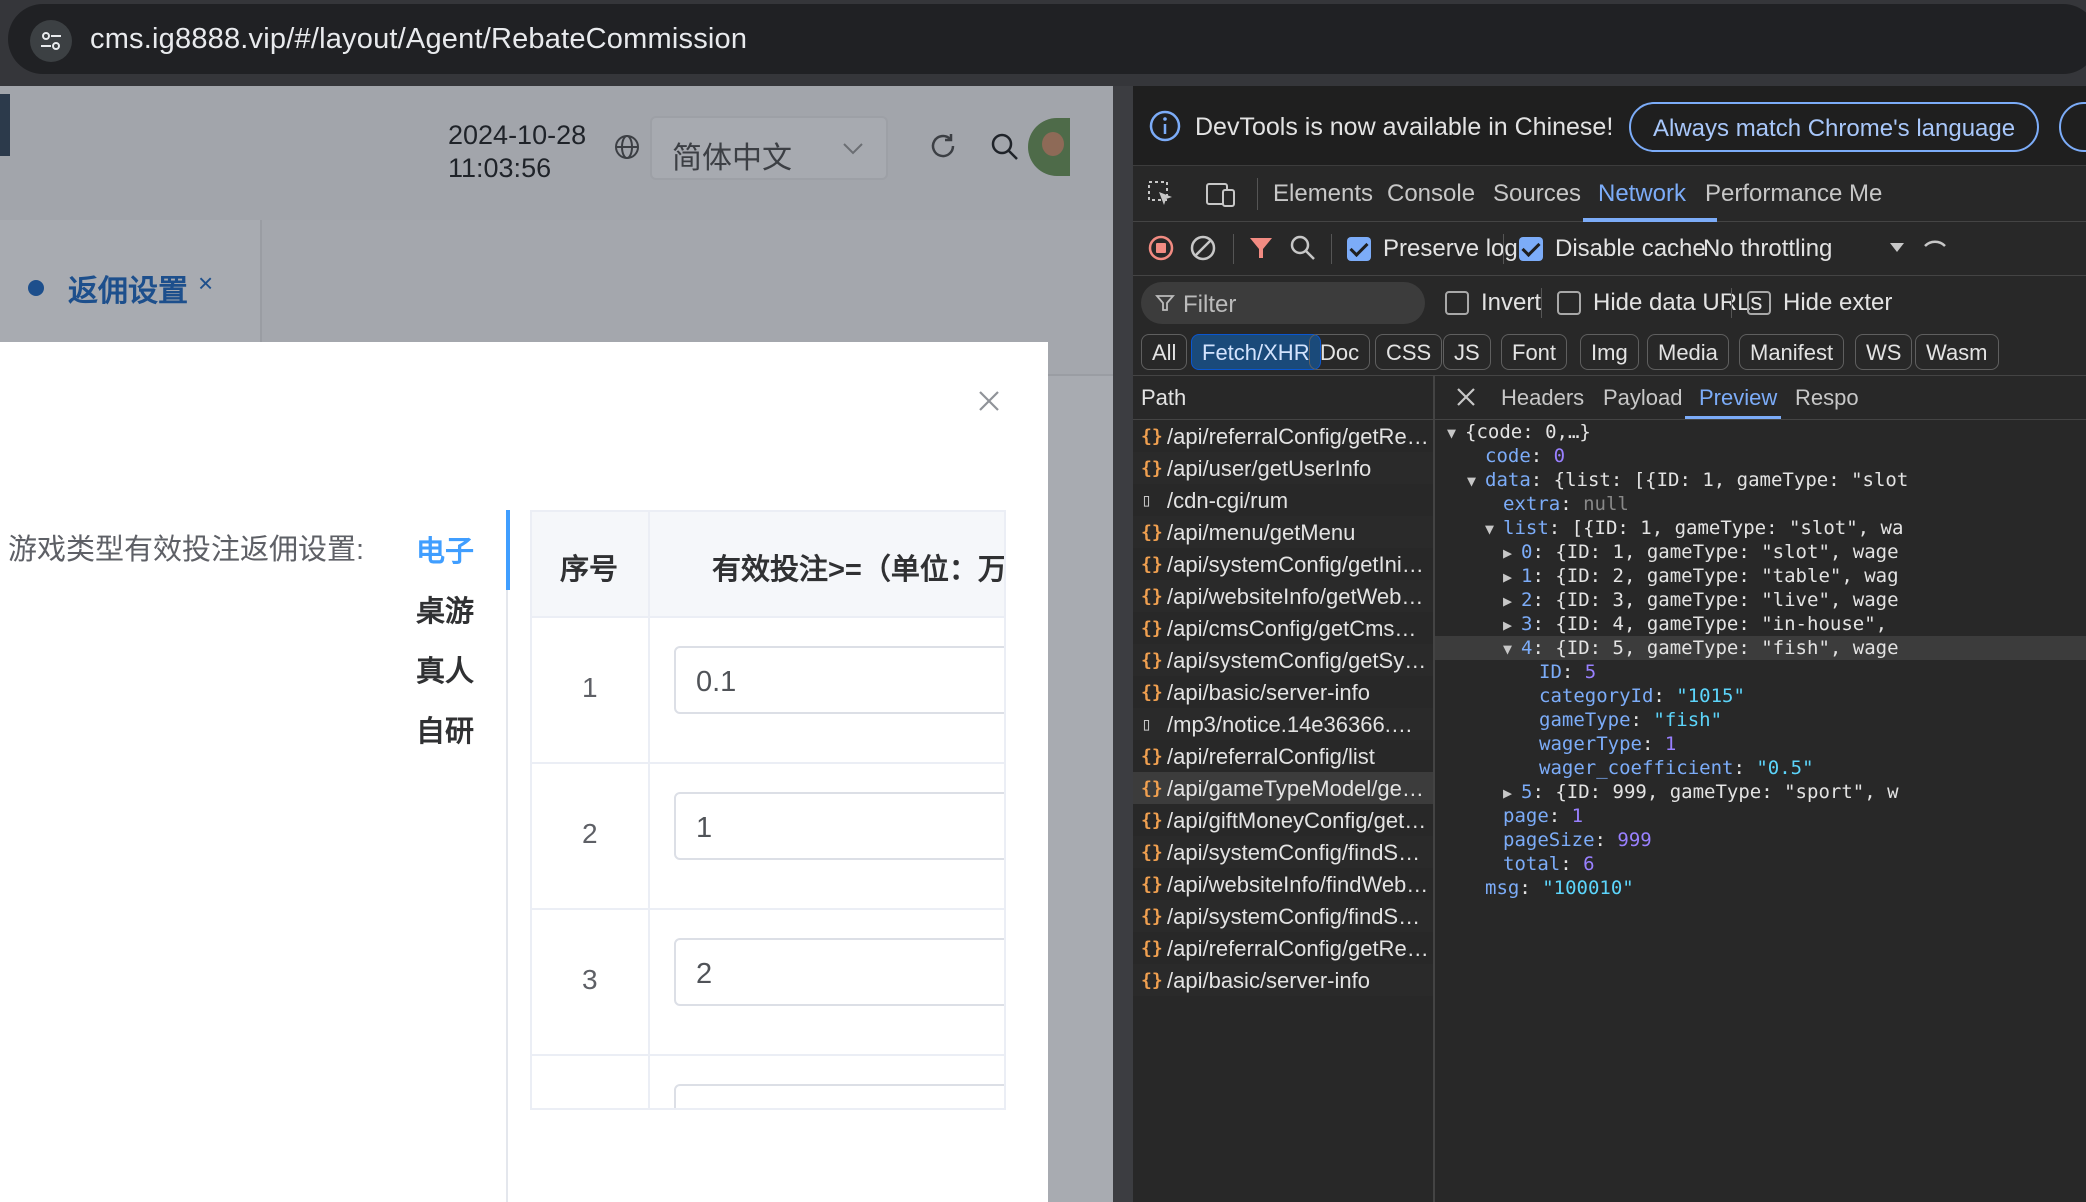 This screenshot has width=2086, height=1202. What do you see at coordinates (1701, 792) in the screenshot?
I see `json-row: ▶ 5: {ID: 999, gameType: "sport", w` at bounding box center [1701, 792].